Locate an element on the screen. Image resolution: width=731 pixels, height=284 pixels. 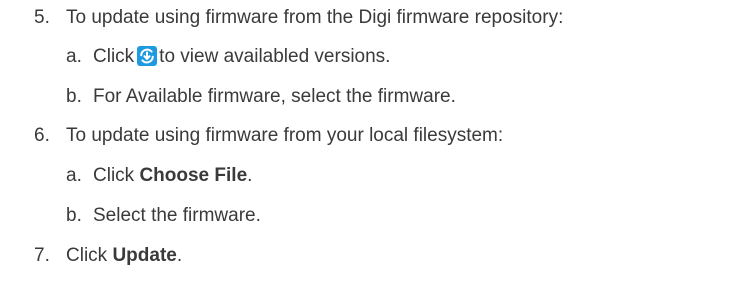
step-number: 6. is located at coordinates (42, 135).